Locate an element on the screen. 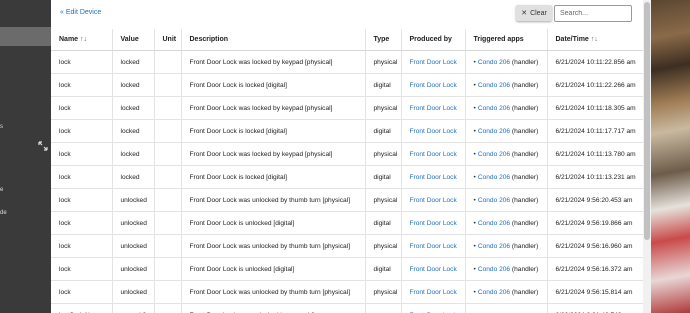 This screenshot has height=313, width=690. background-photo is located at coordinates (670, 156).